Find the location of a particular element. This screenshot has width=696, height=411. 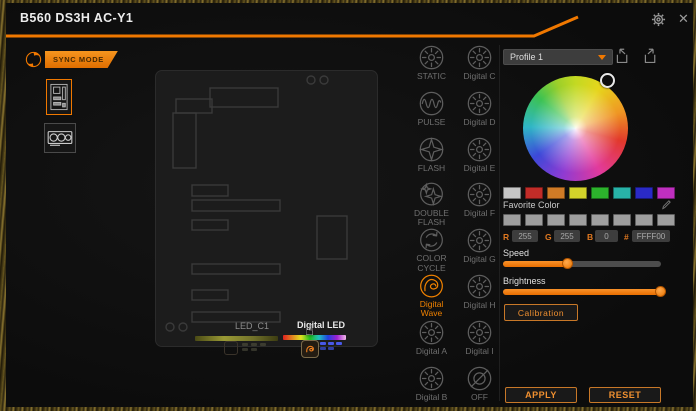

calibration-button: Calibration is located at coordinates (541, 312).